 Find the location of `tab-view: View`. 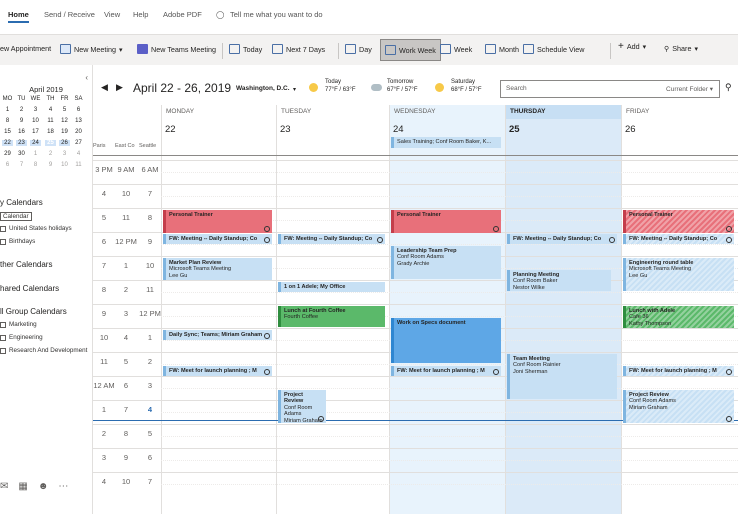

tab-view: View is located at coordinates (112, 14).